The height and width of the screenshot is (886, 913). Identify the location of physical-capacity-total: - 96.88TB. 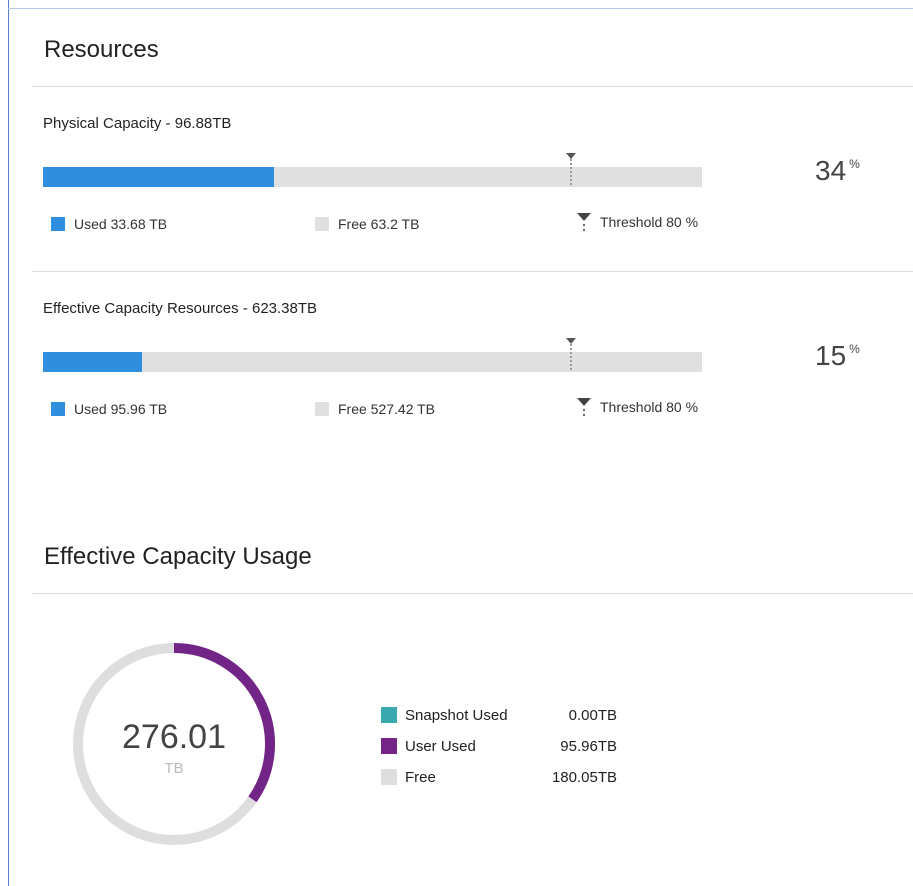
(196, 123).